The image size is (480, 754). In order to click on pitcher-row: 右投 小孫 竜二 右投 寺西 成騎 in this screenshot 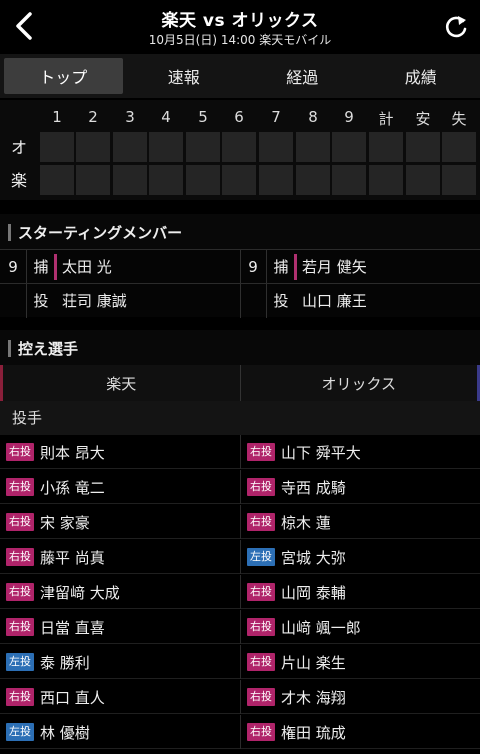, I will do `click(240, 487)`.